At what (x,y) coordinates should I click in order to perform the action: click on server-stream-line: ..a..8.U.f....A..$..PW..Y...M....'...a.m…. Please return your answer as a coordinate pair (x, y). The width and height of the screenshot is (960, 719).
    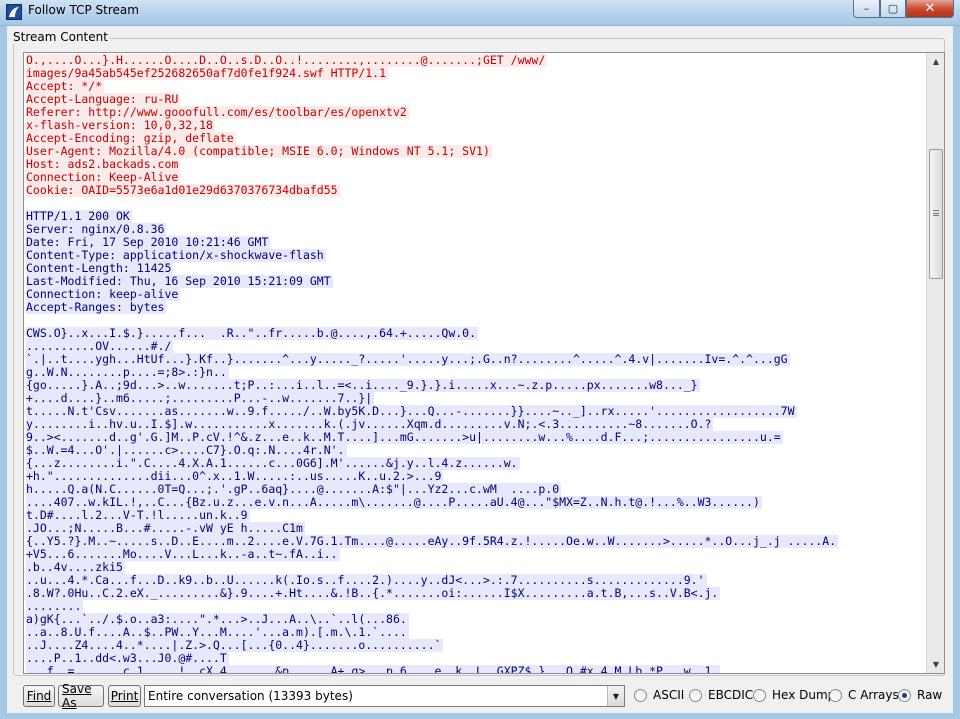
    Looking at the image, I should click on (476, 632).